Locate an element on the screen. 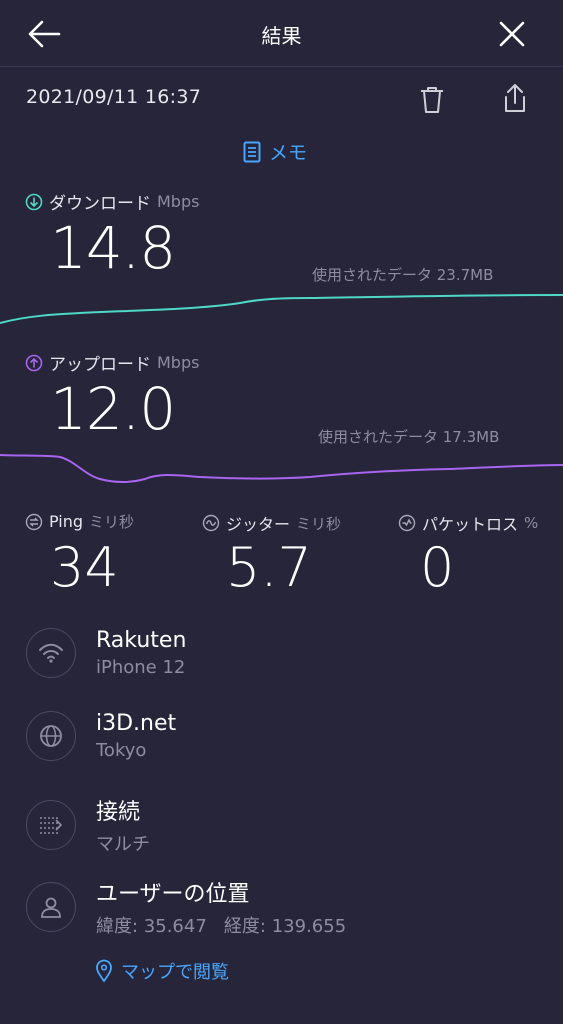 This screenshot has width=563, height=1024. user-icon is located at coordinates (51, 907).